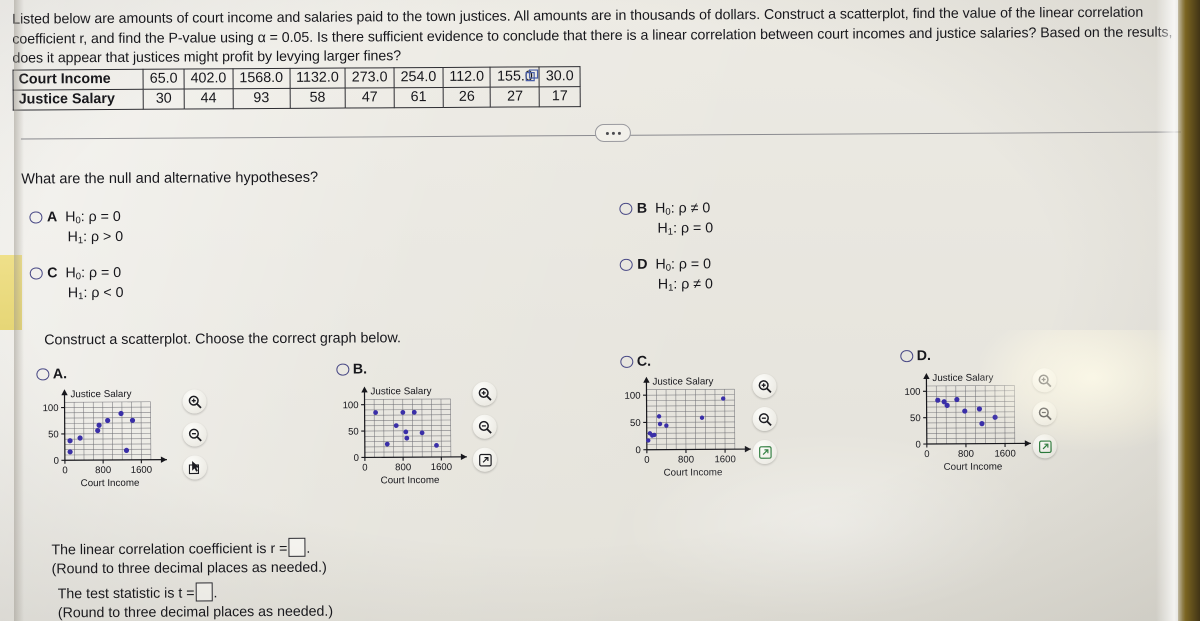  What do you see at coordinates (93, 273) in the screenshot?
I see `hypothesis-c-line1: H0: ρ = 0` at bounding box center [93, 273].